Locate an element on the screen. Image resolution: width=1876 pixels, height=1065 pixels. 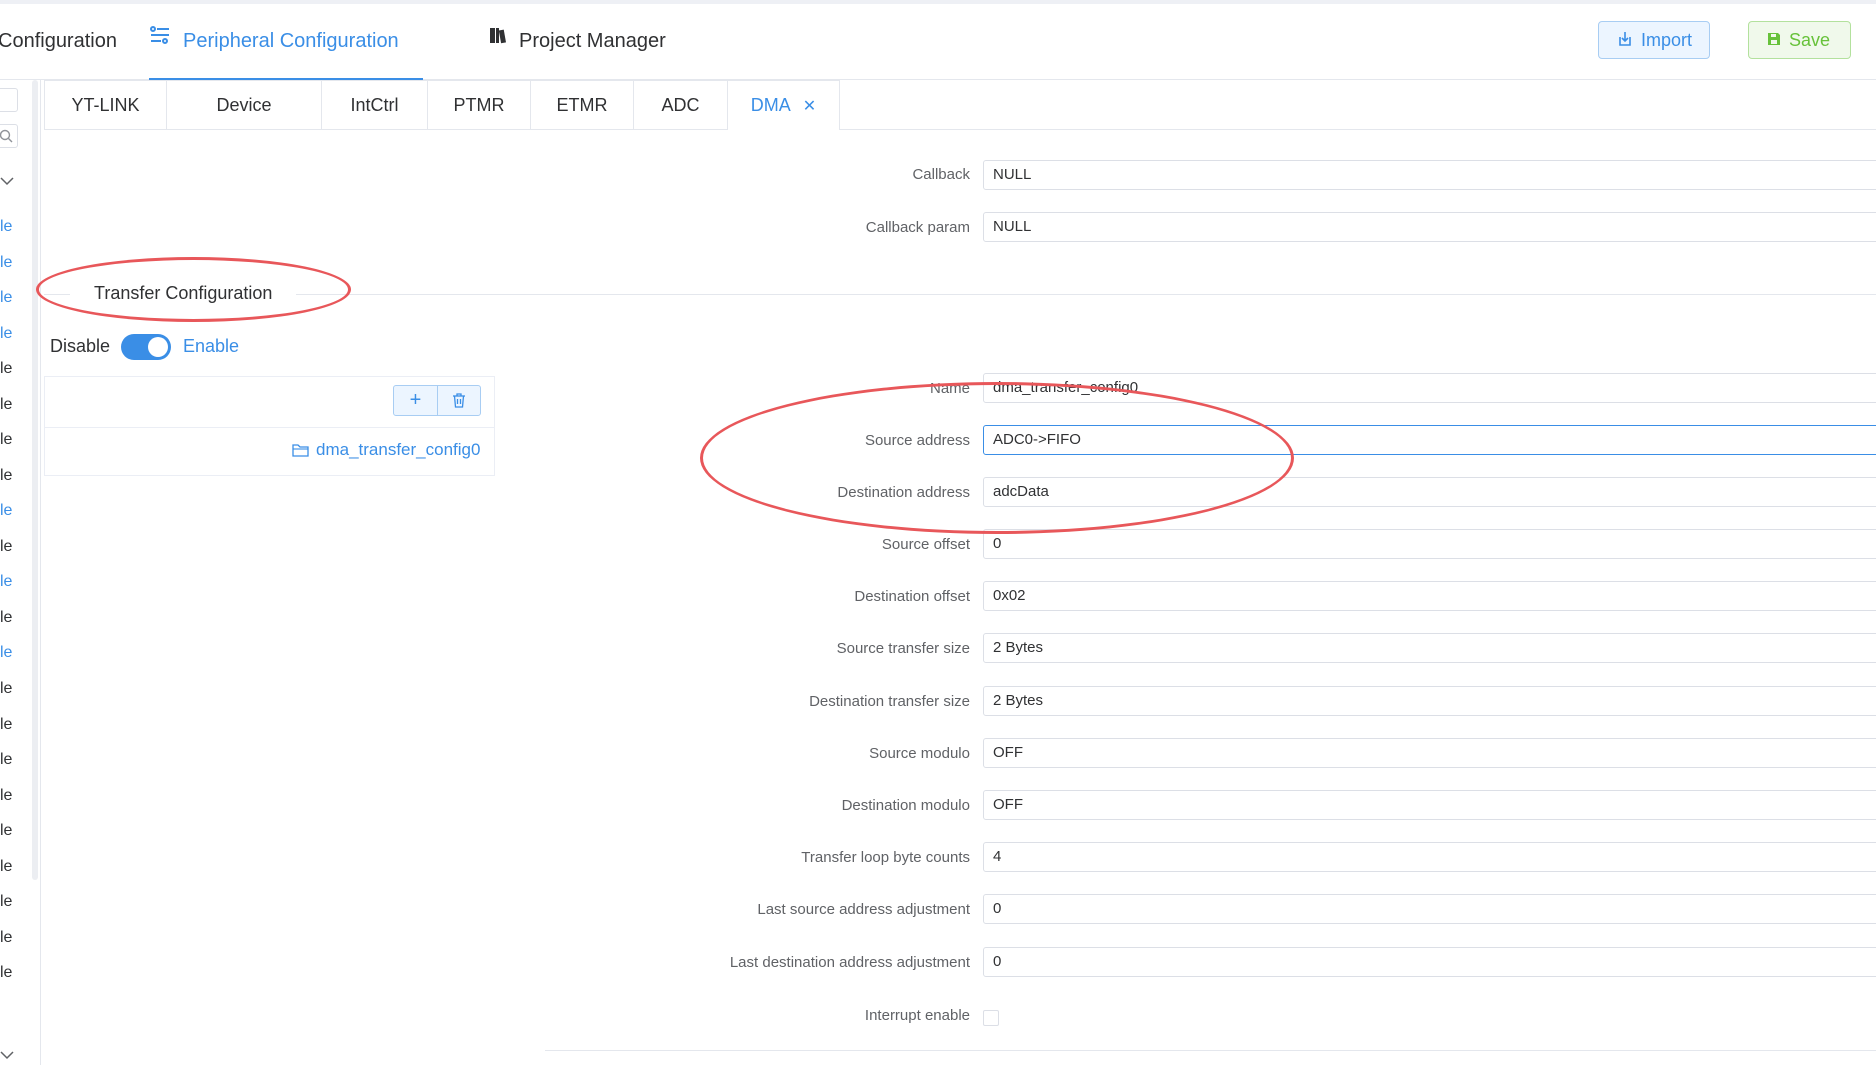
destination-offset-input: 0x02 is located at coordinates (1429, 596).